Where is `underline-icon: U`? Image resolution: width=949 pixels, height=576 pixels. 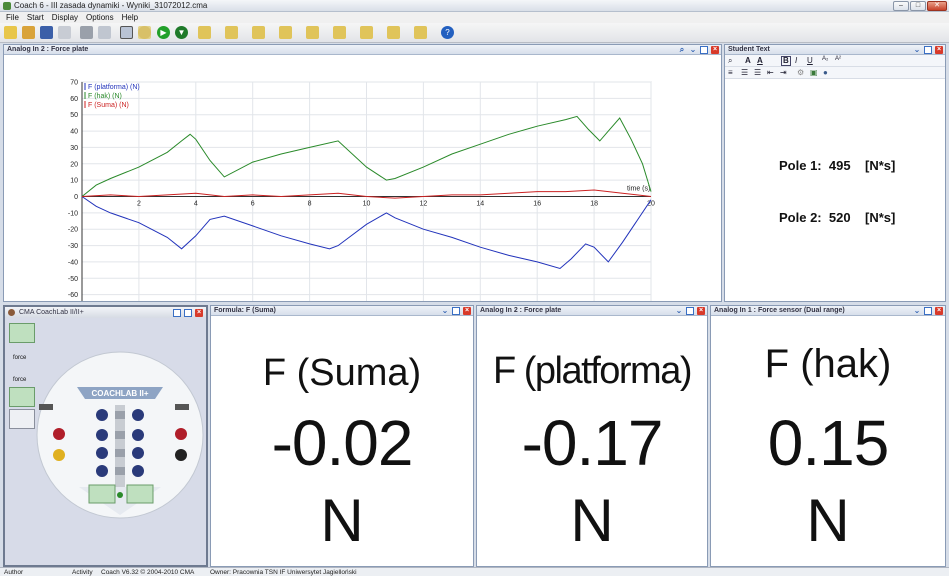
underline-icon: U is located at coordinates (810, 60).